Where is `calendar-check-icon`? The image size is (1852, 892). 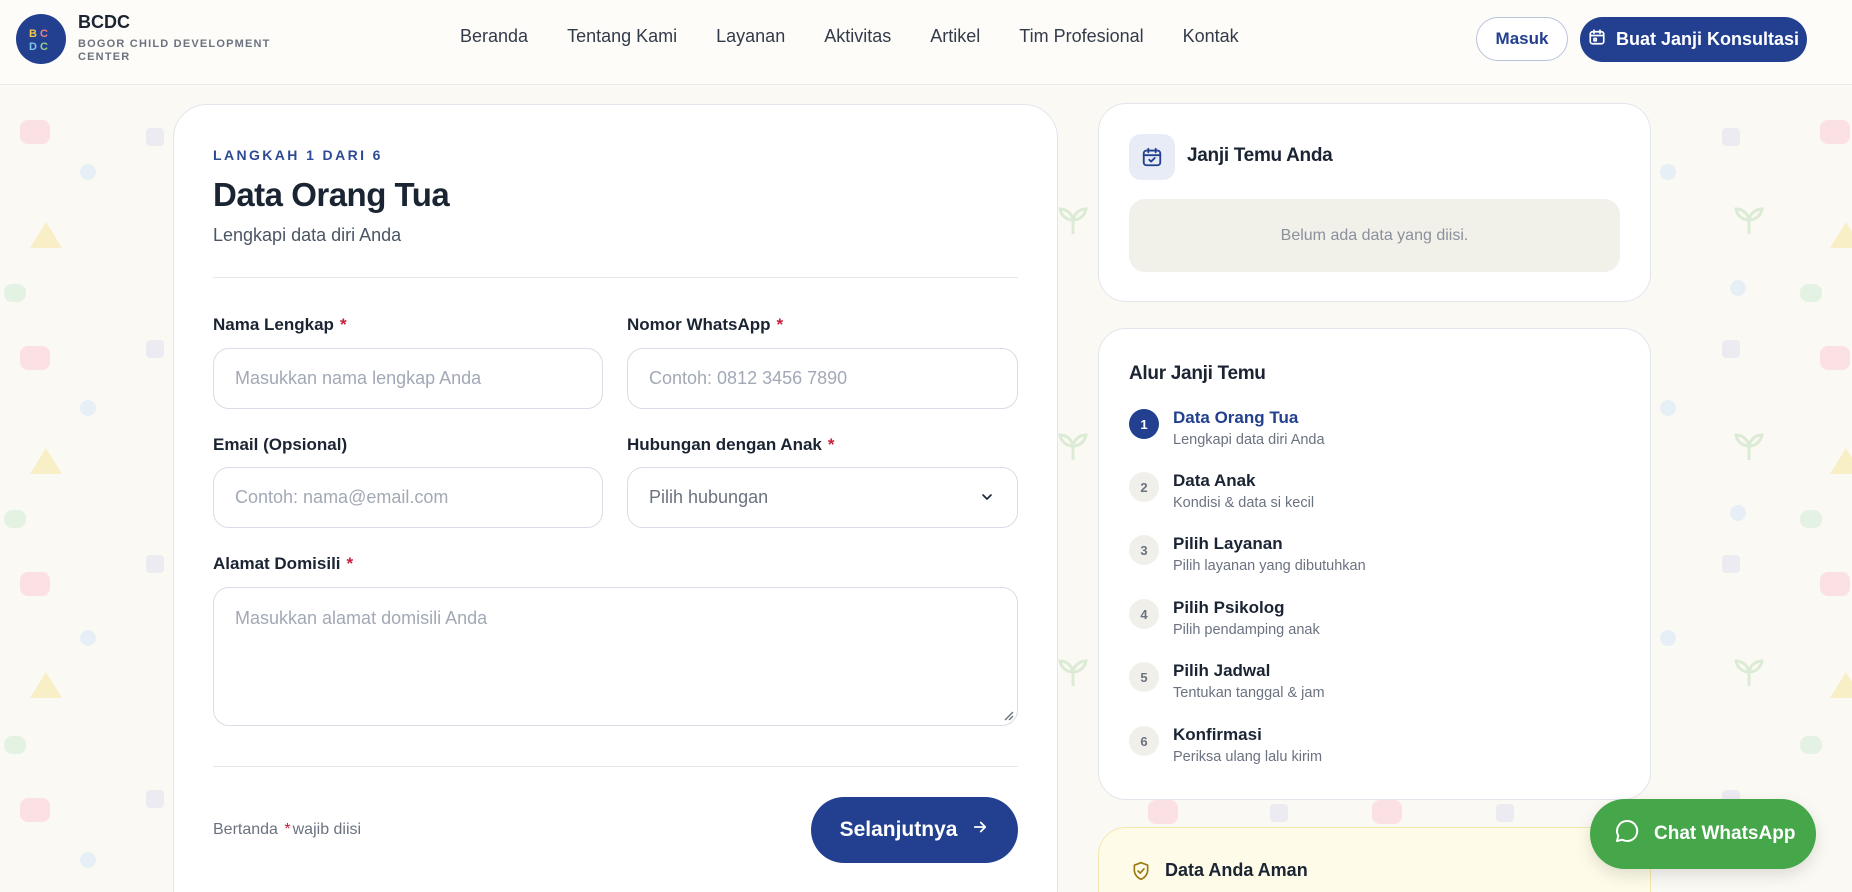
calendar-check-icon is located at coordinates (1152, 157).